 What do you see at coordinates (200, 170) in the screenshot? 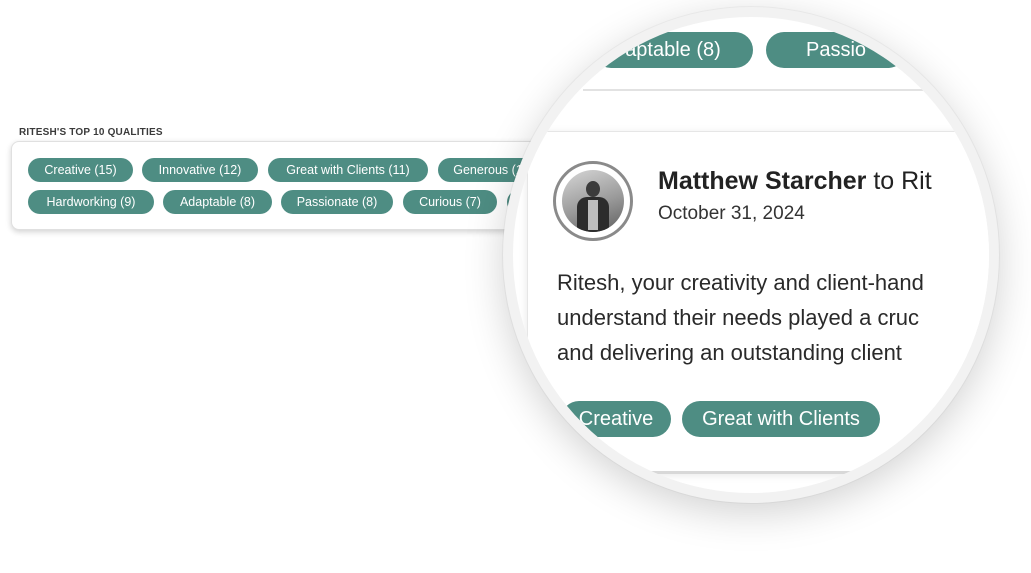
I see `quality-pill: Innovative (12)` at bounding box center [200, 170].